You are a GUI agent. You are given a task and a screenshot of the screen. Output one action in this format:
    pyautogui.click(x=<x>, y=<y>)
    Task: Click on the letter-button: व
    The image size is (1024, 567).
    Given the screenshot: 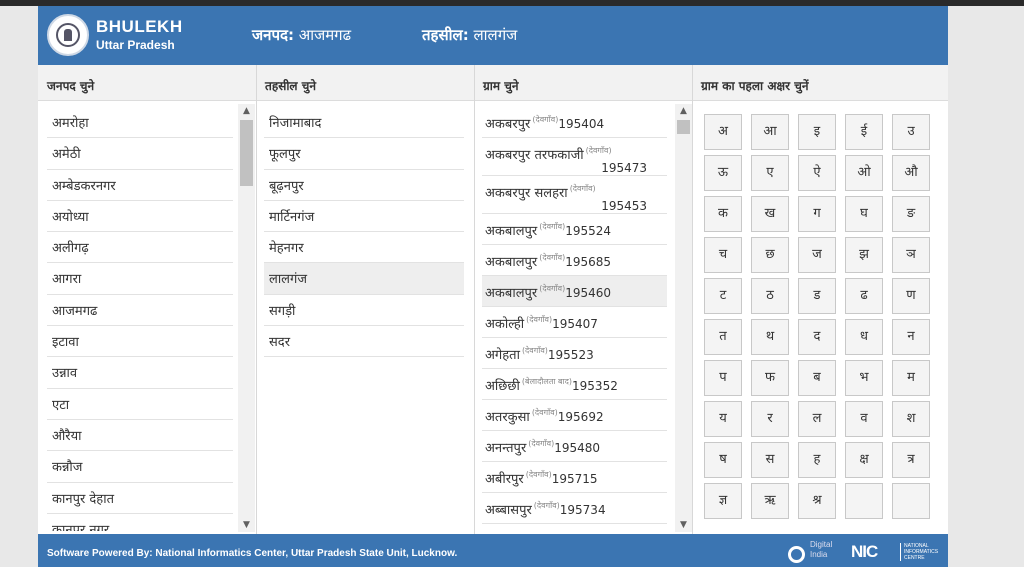 What is the action you would take?
    pyautogui.click(x=864, y=419)
    